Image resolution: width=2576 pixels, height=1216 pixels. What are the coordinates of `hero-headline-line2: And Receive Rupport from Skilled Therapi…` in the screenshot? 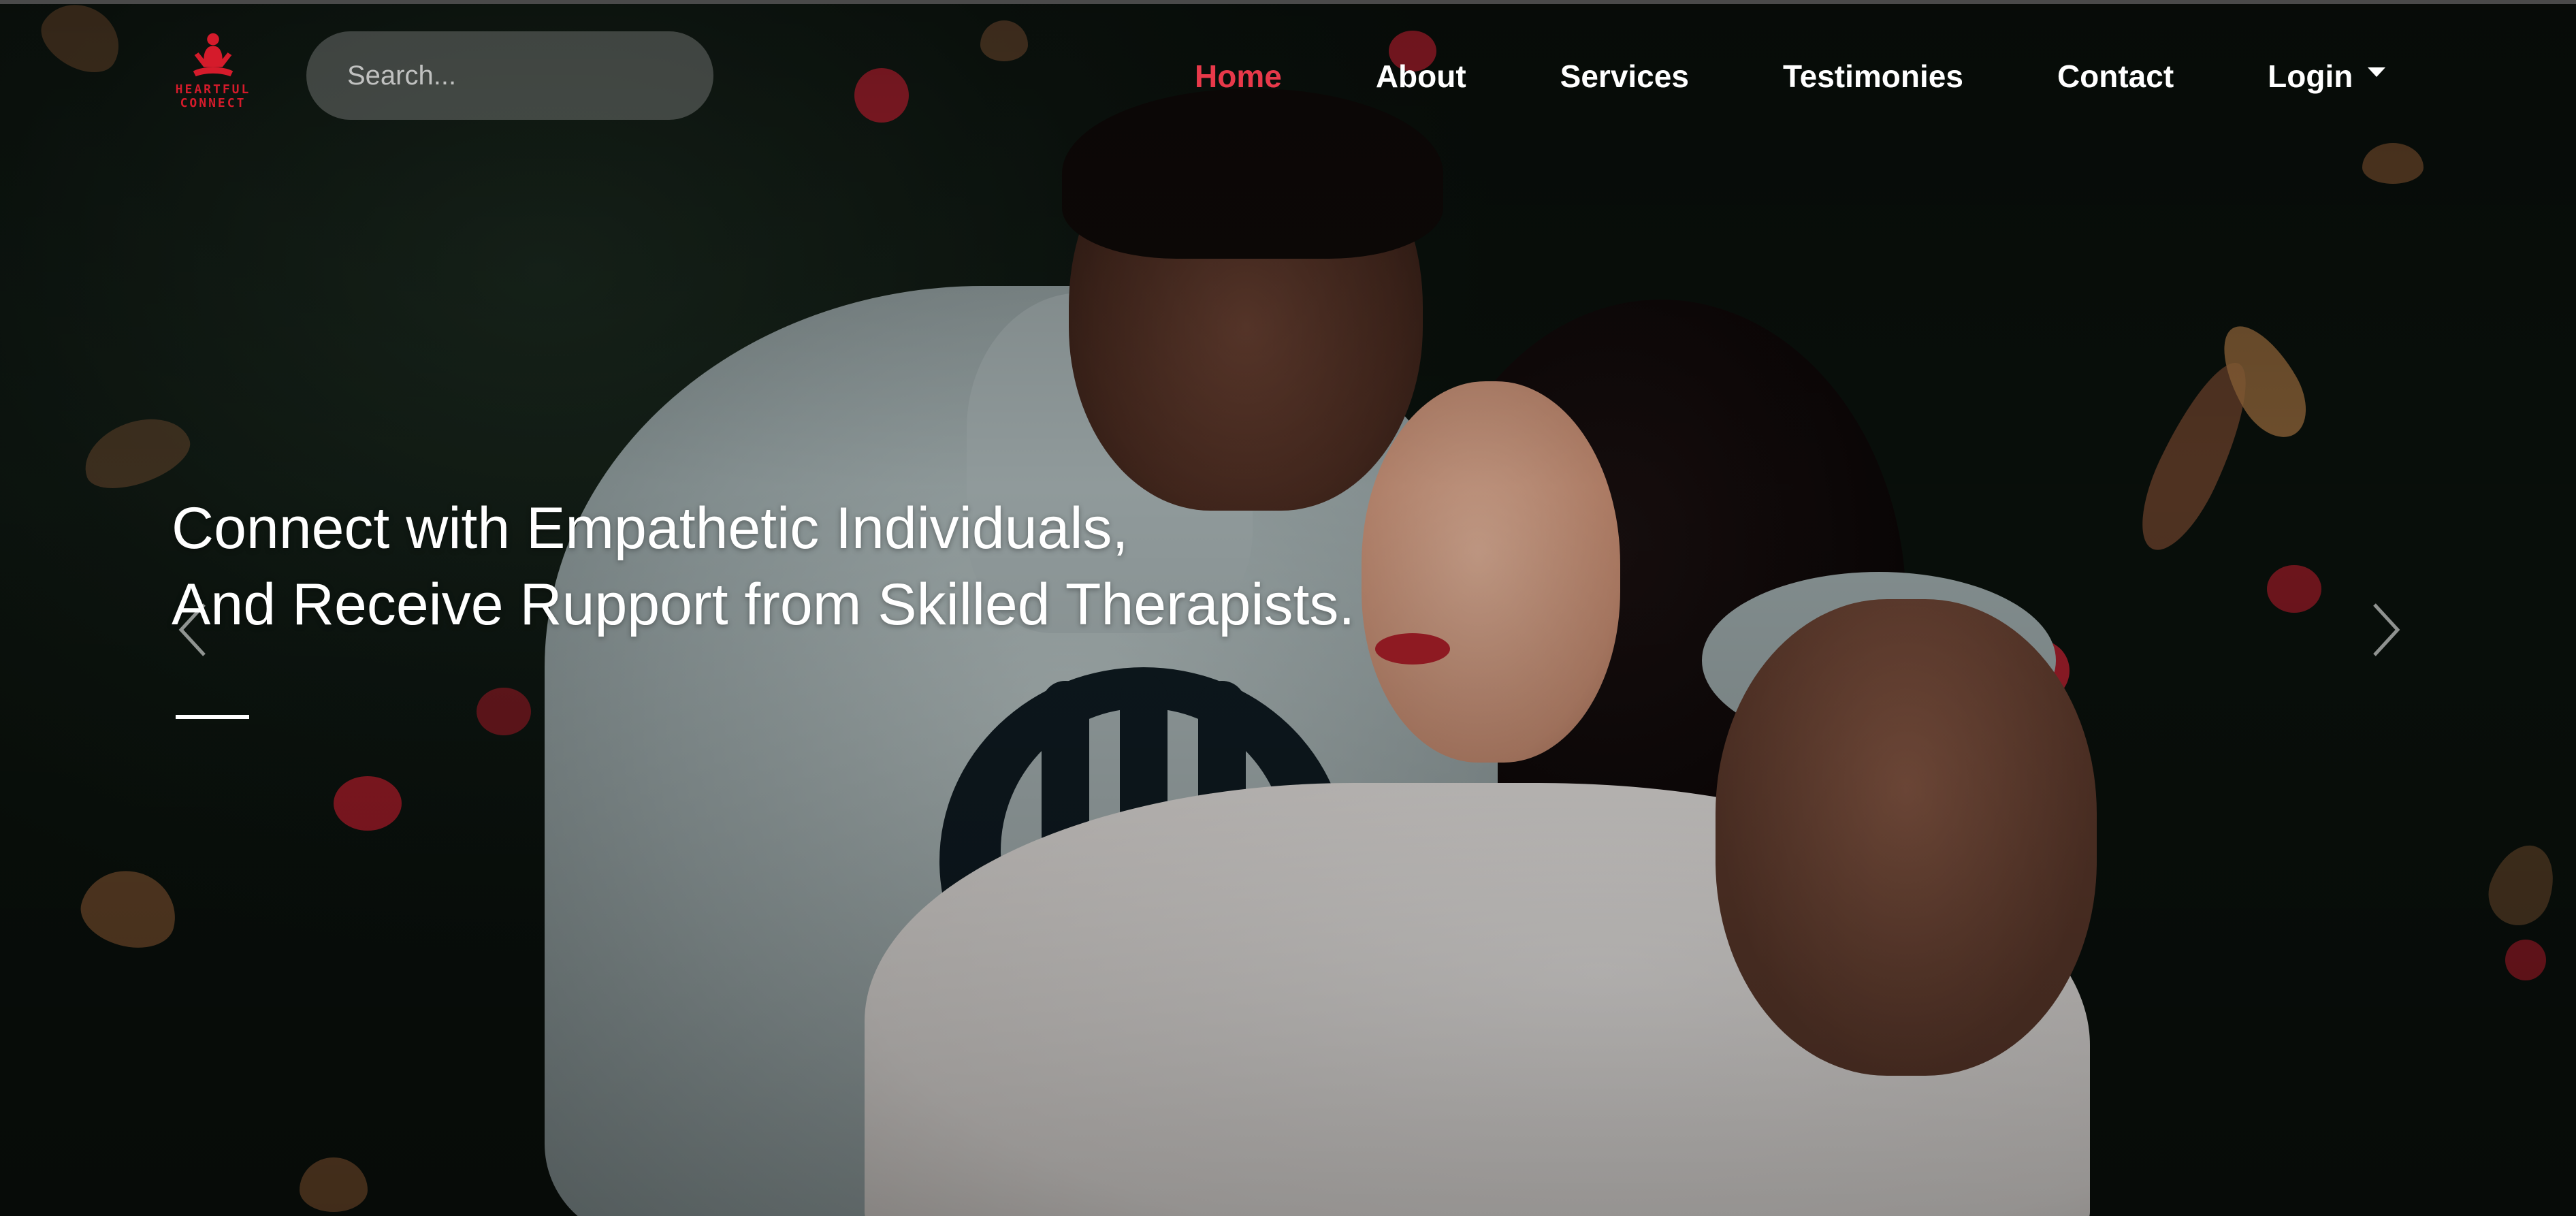 It's located at (764, 604).